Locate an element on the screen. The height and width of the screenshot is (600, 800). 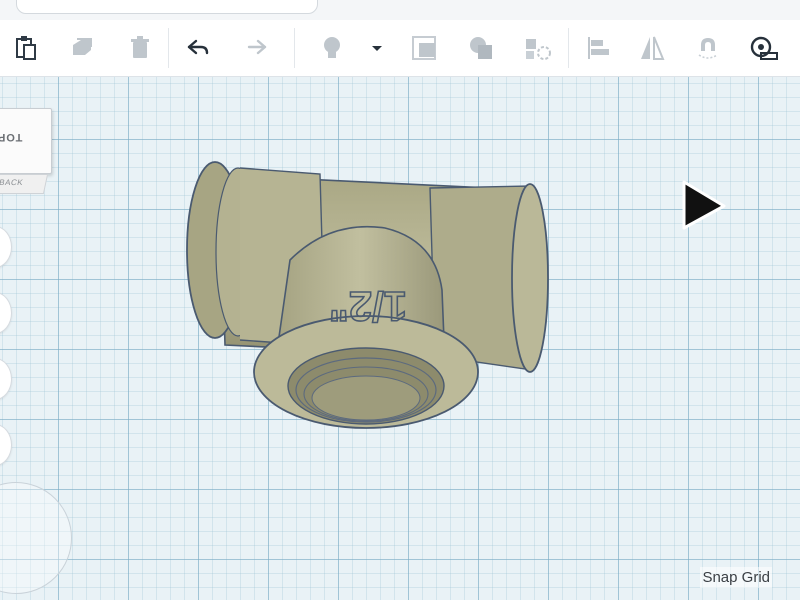
ruler-button is located at coordinates (764, 48).